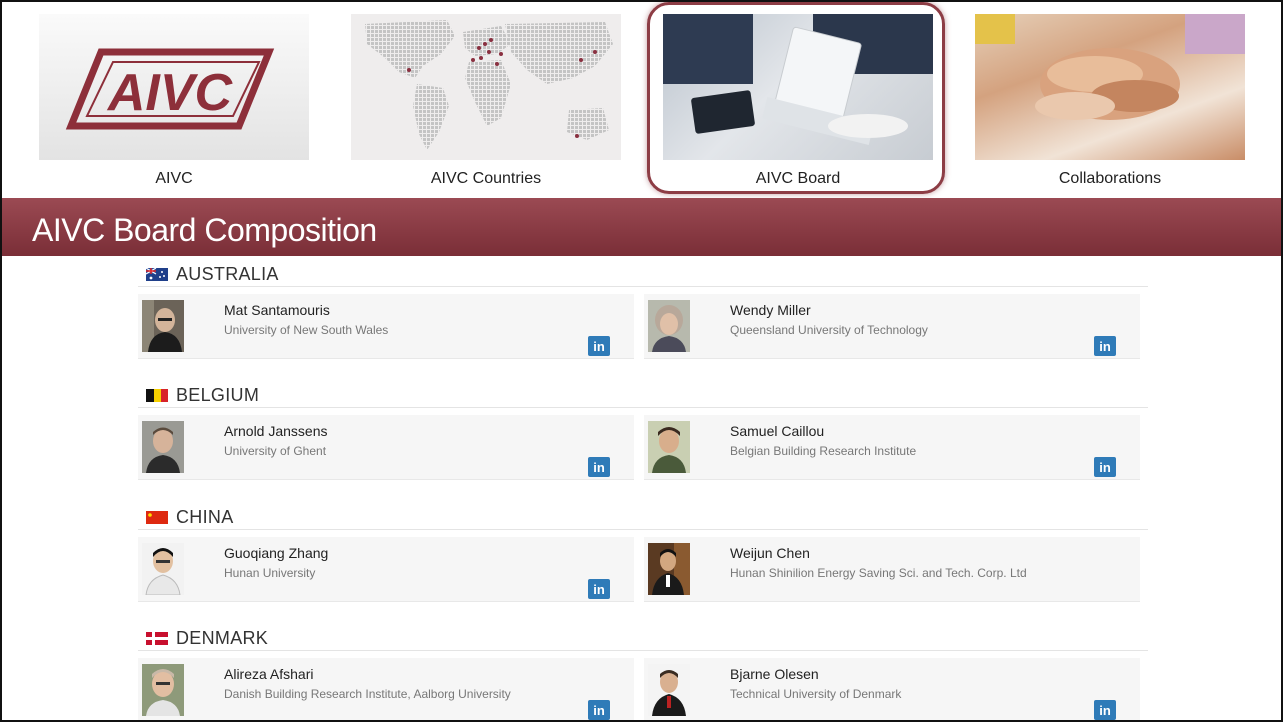  I want to click on country-header: CHINA, so click(643, 517).